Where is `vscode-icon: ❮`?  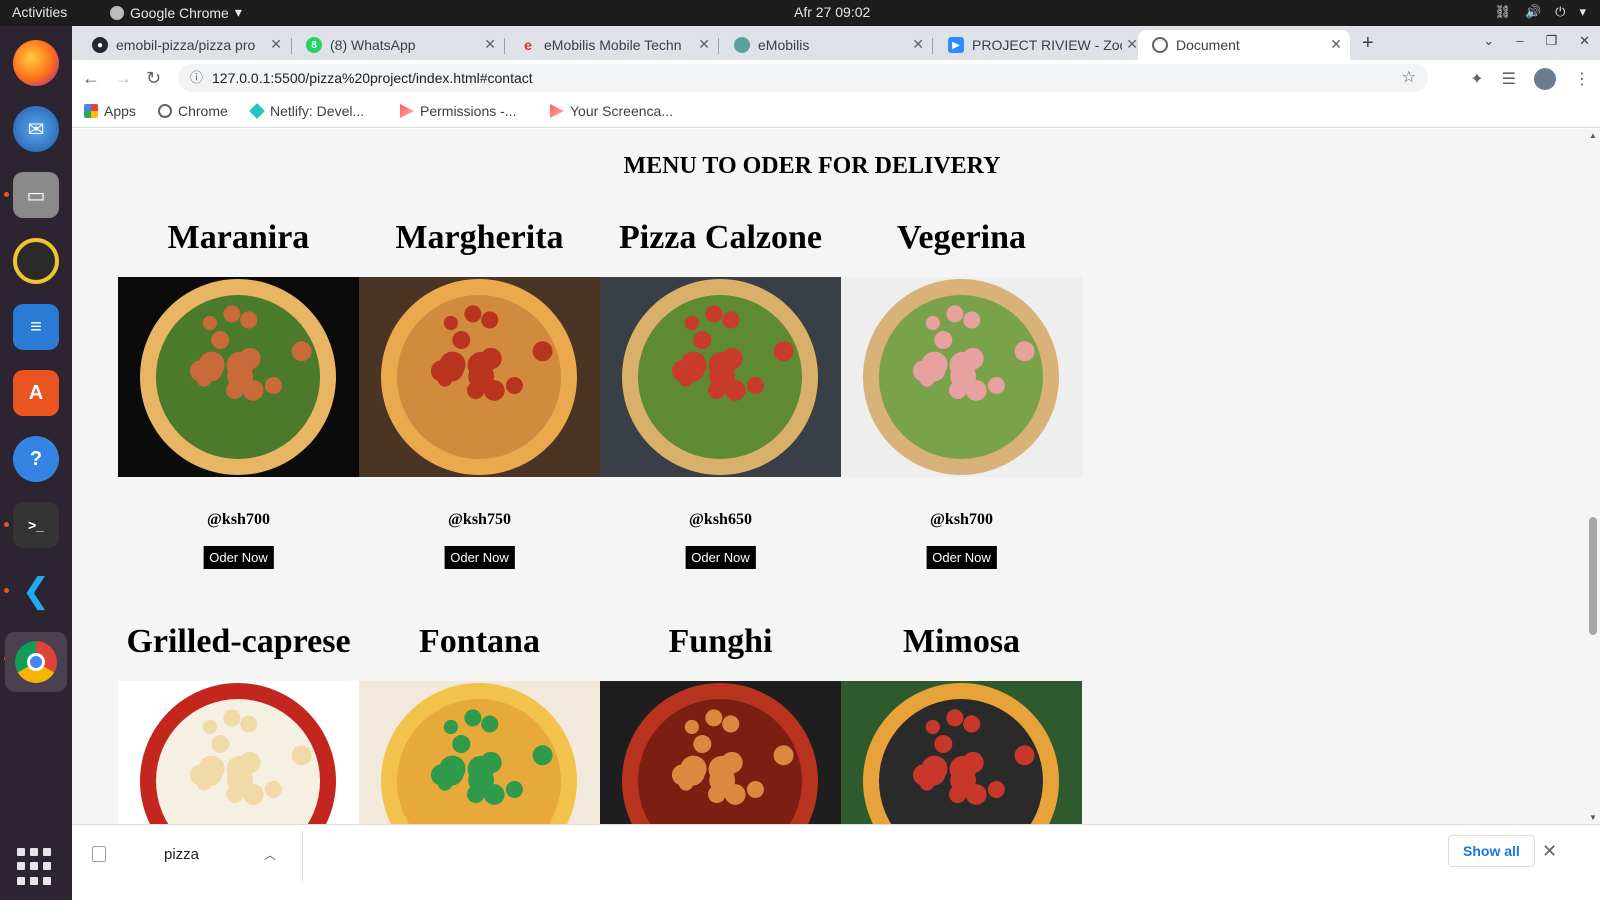 vscode-icon: ❮ is located at coordinates (36, 591).